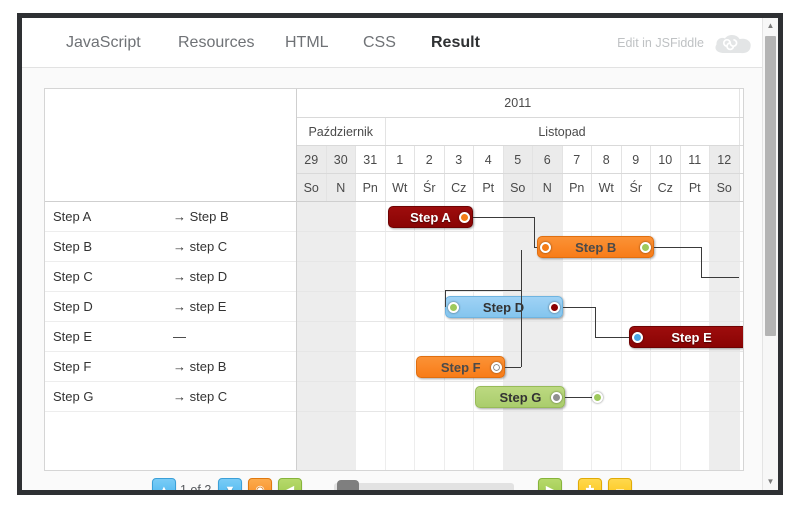 This screenshot has width=801, height=519. What do you see at coordinates (341, 131) in the screenshot?
I see `timeline-month-label: Październik` at bounding box center [341, 131].